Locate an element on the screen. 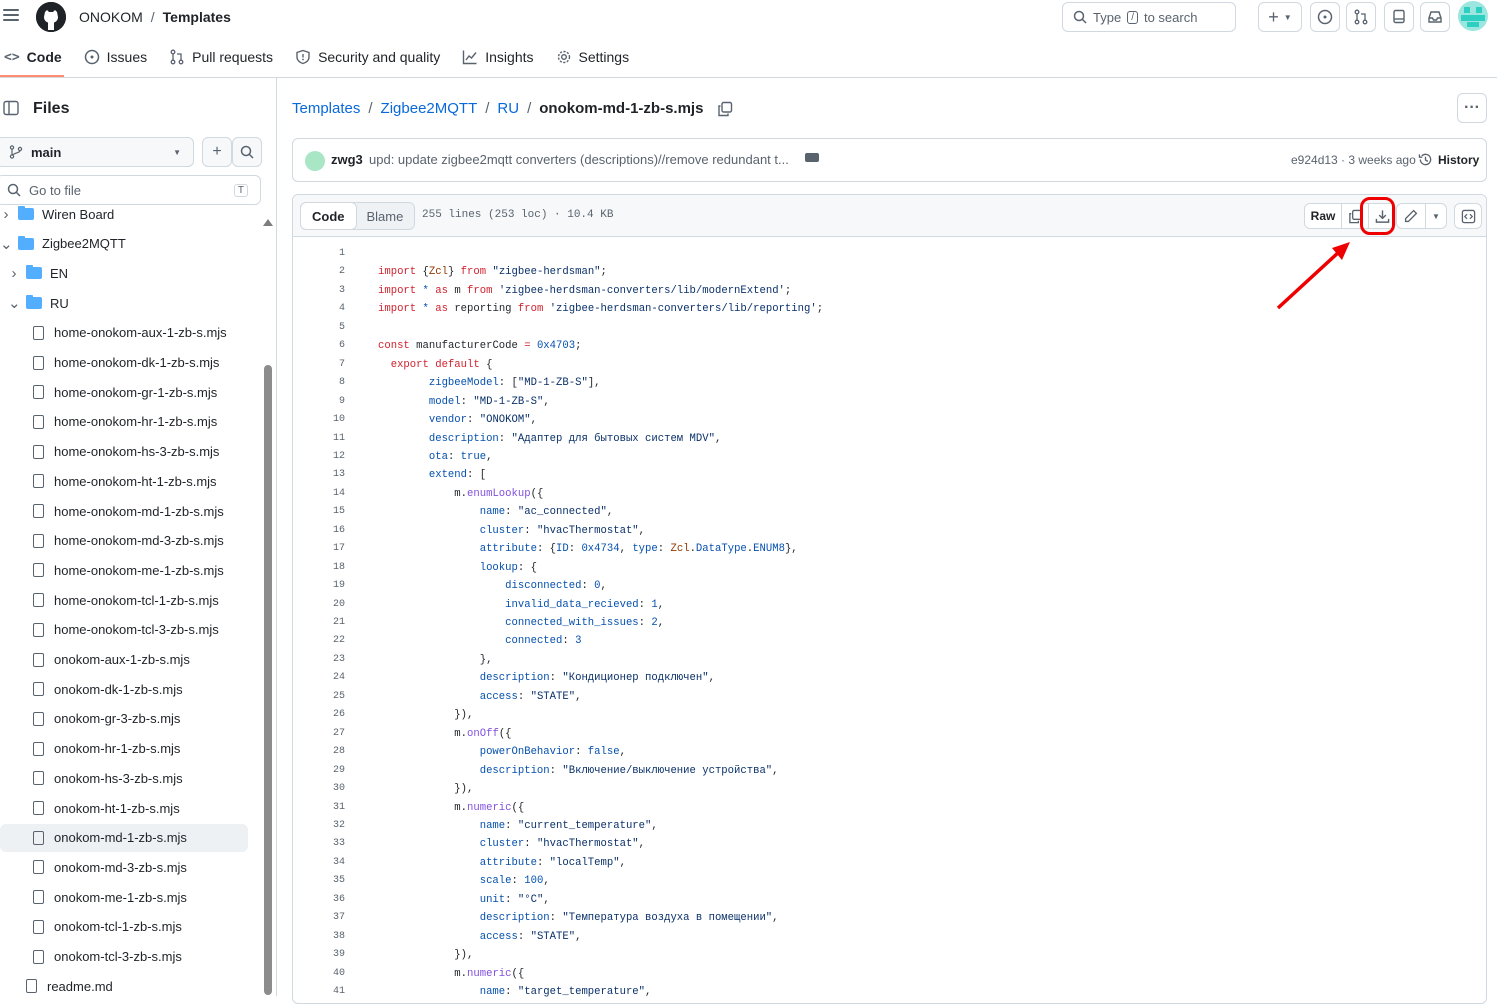 The height and width of the screenshot is (1004, 1497). line-number: 8 is located at coordinates (319, 383).